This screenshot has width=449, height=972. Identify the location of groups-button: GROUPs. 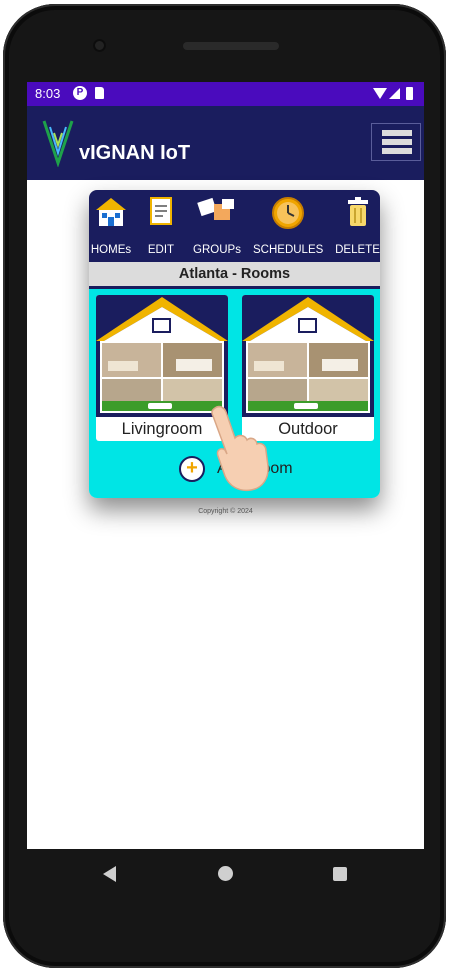
(217, 226).